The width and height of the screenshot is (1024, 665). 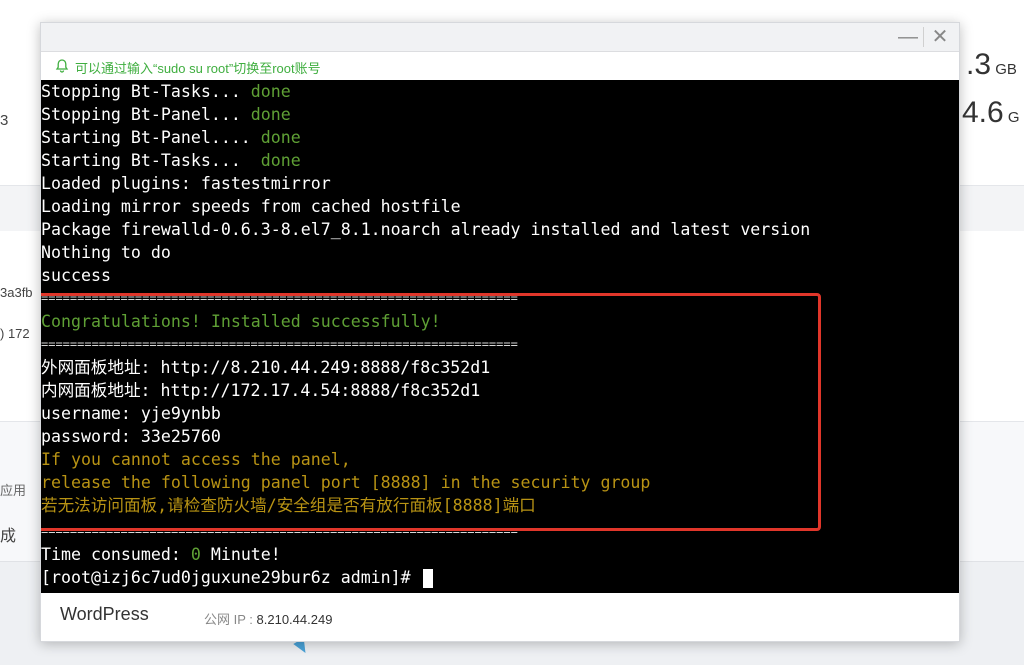 What do you see at coordinates (186, 183) in the screenshot?
I see `terminal-line: Loaded plugins: fastestmirror` at bounding box center [186, 183].